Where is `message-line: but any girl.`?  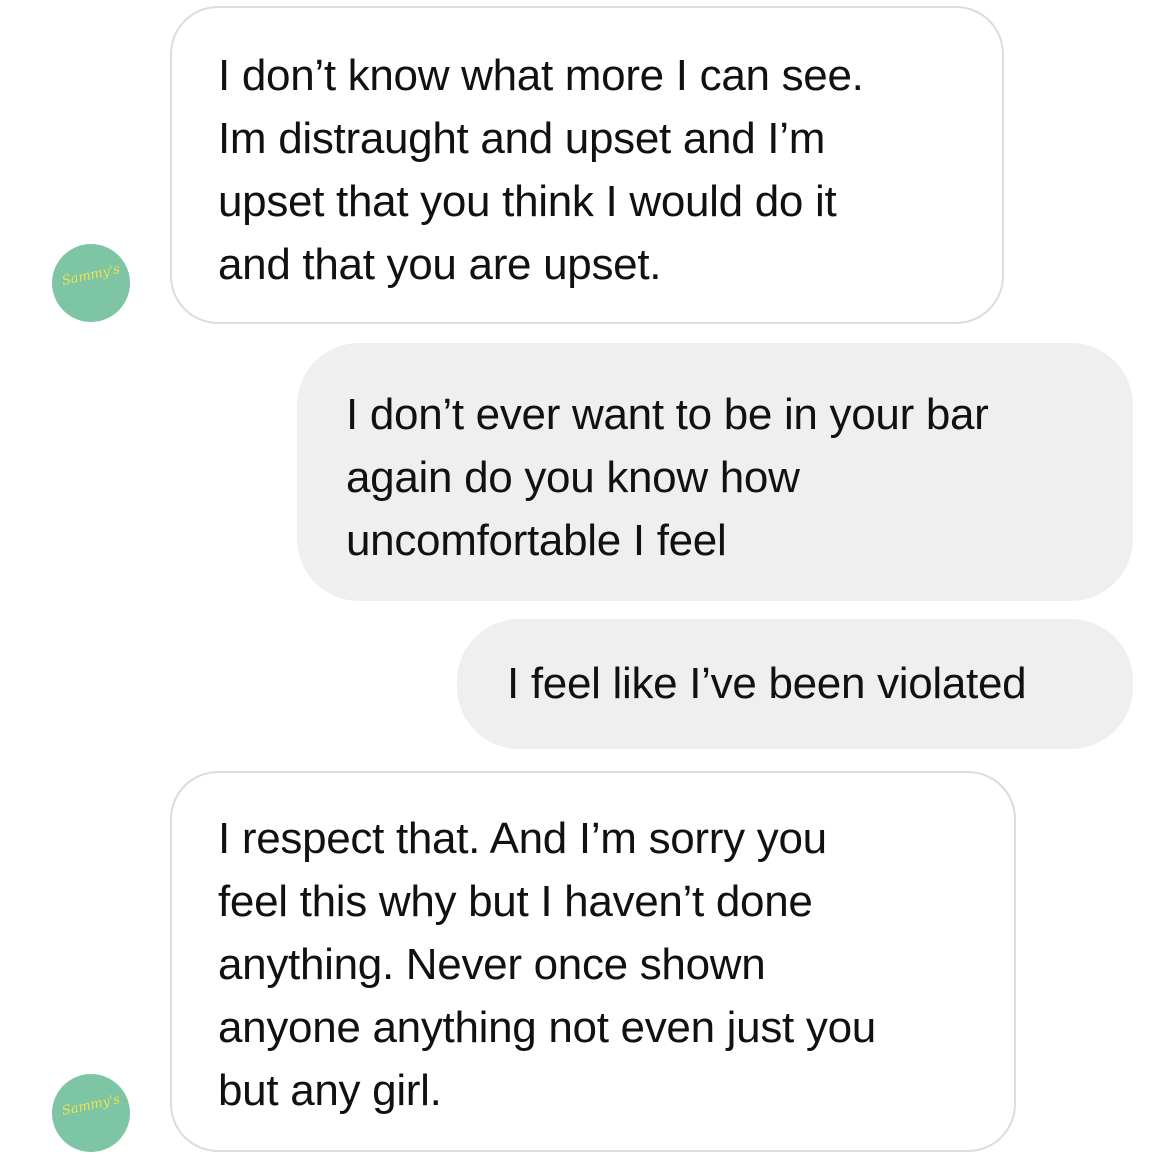 message-line: but any girl. is located at coordinates (330, 1090).